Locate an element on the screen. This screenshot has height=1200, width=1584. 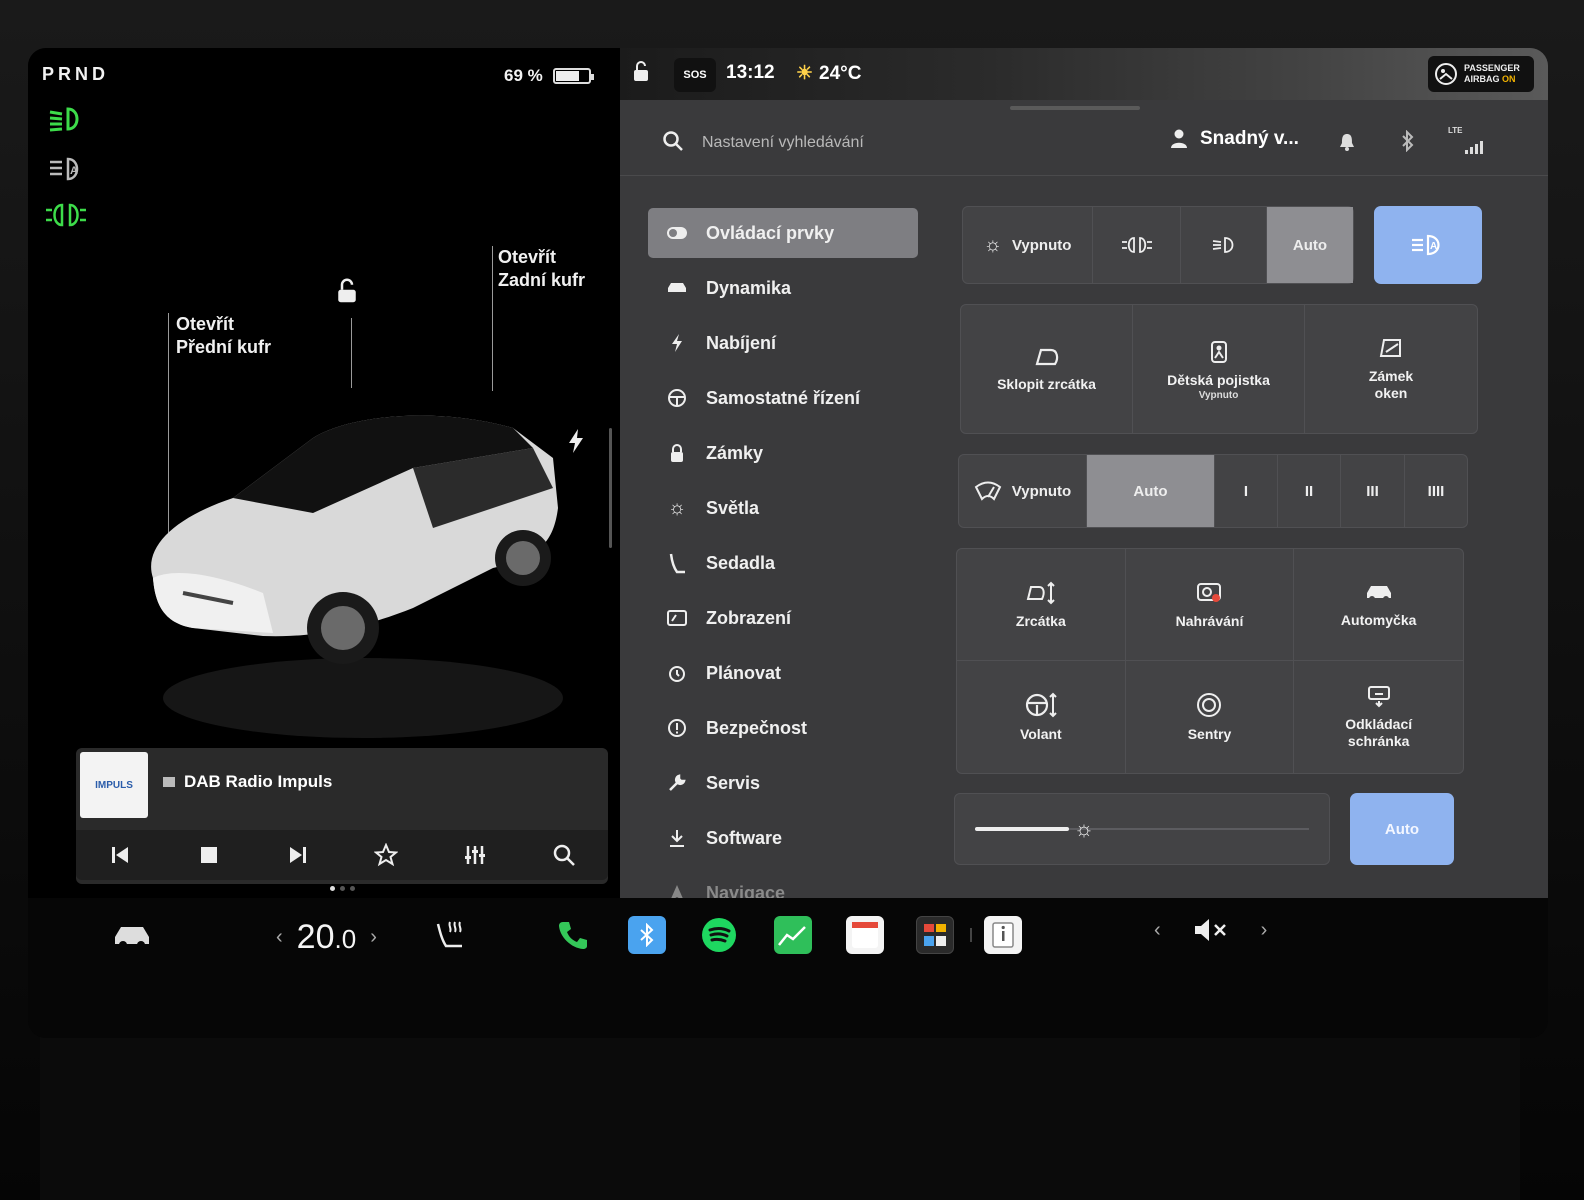
next-track-button is located at coordinates (298, 855).